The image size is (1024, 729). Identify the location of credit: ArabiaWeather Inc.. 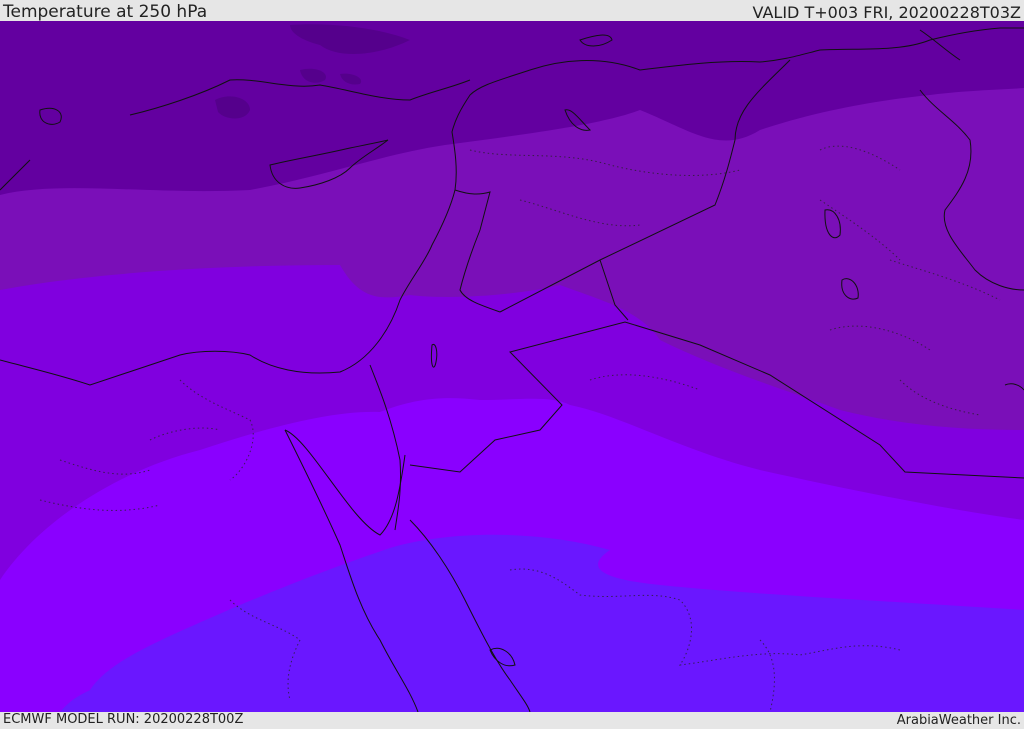
(958, 720).